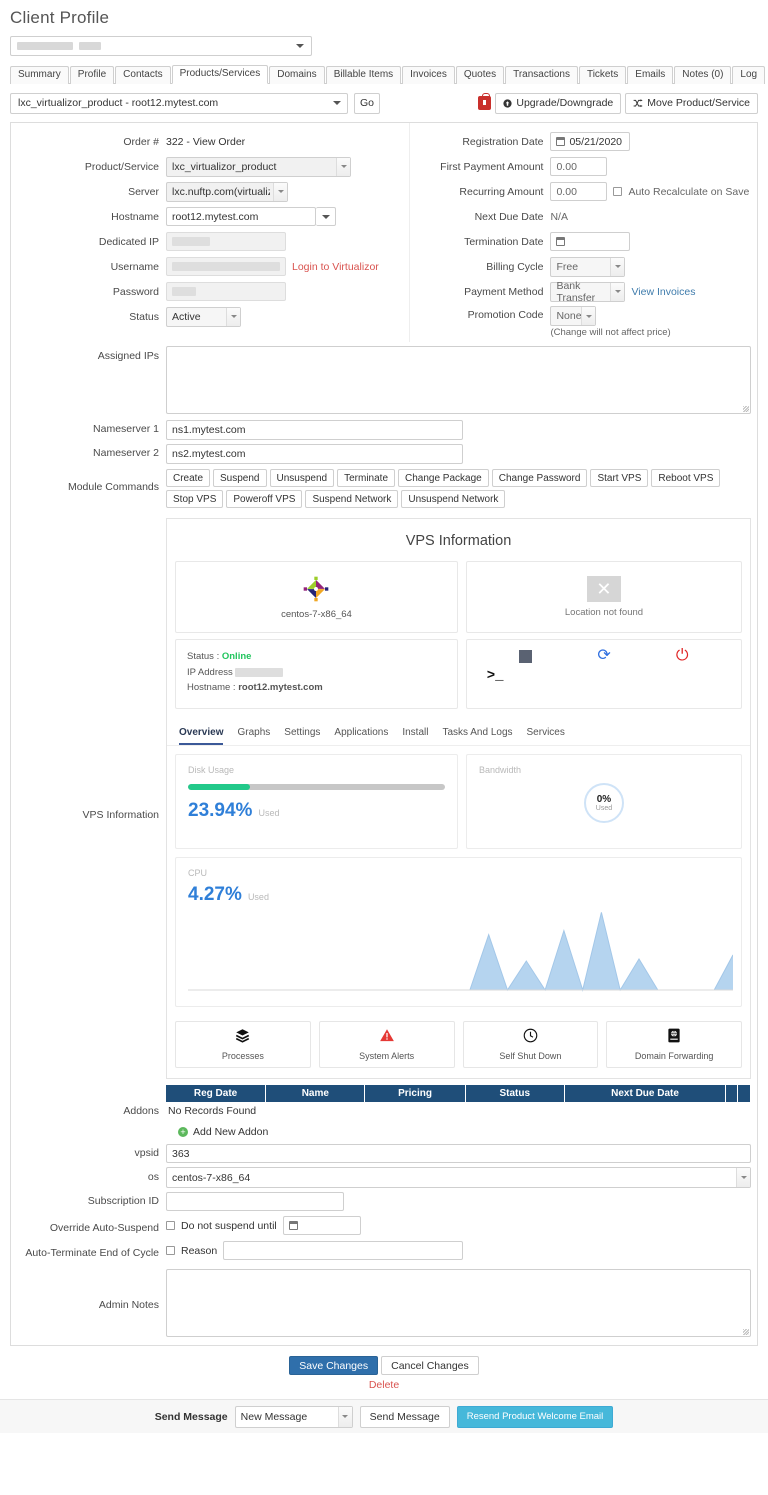  What do you see at coordinates (227, 191) in the screenshot?
I see `server-select: lxc.nuftp.com(virtualizor) (` at bounding box center [227, 191].